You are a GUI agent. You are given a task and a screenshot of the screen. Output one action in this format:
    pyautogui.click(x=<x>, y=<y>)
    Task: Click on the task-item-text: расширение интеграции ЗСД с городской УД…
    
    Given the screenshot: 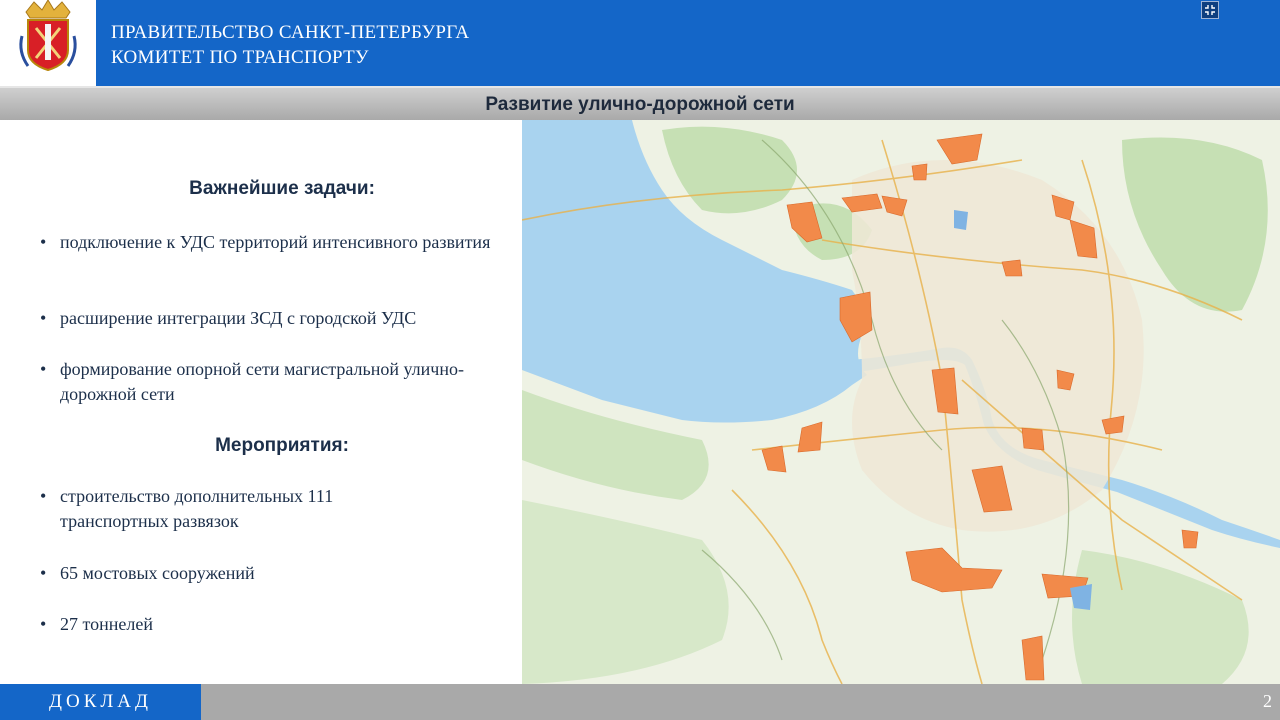 What is the action you would take?
    pyautogui.click(x=238, y=318)
    